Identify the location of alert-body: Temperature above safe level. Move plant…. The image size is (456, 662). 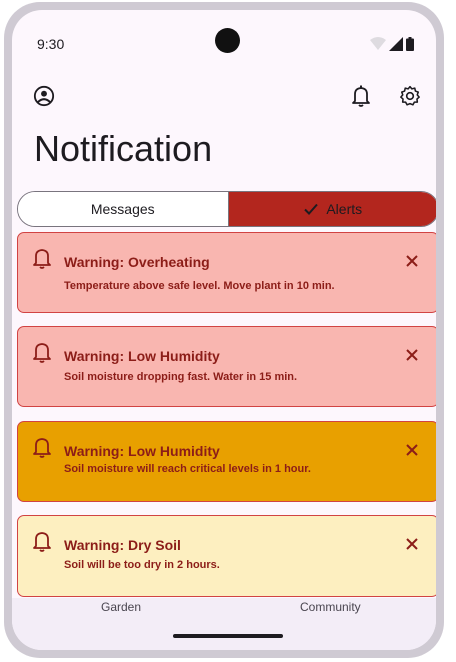
(199, 286).